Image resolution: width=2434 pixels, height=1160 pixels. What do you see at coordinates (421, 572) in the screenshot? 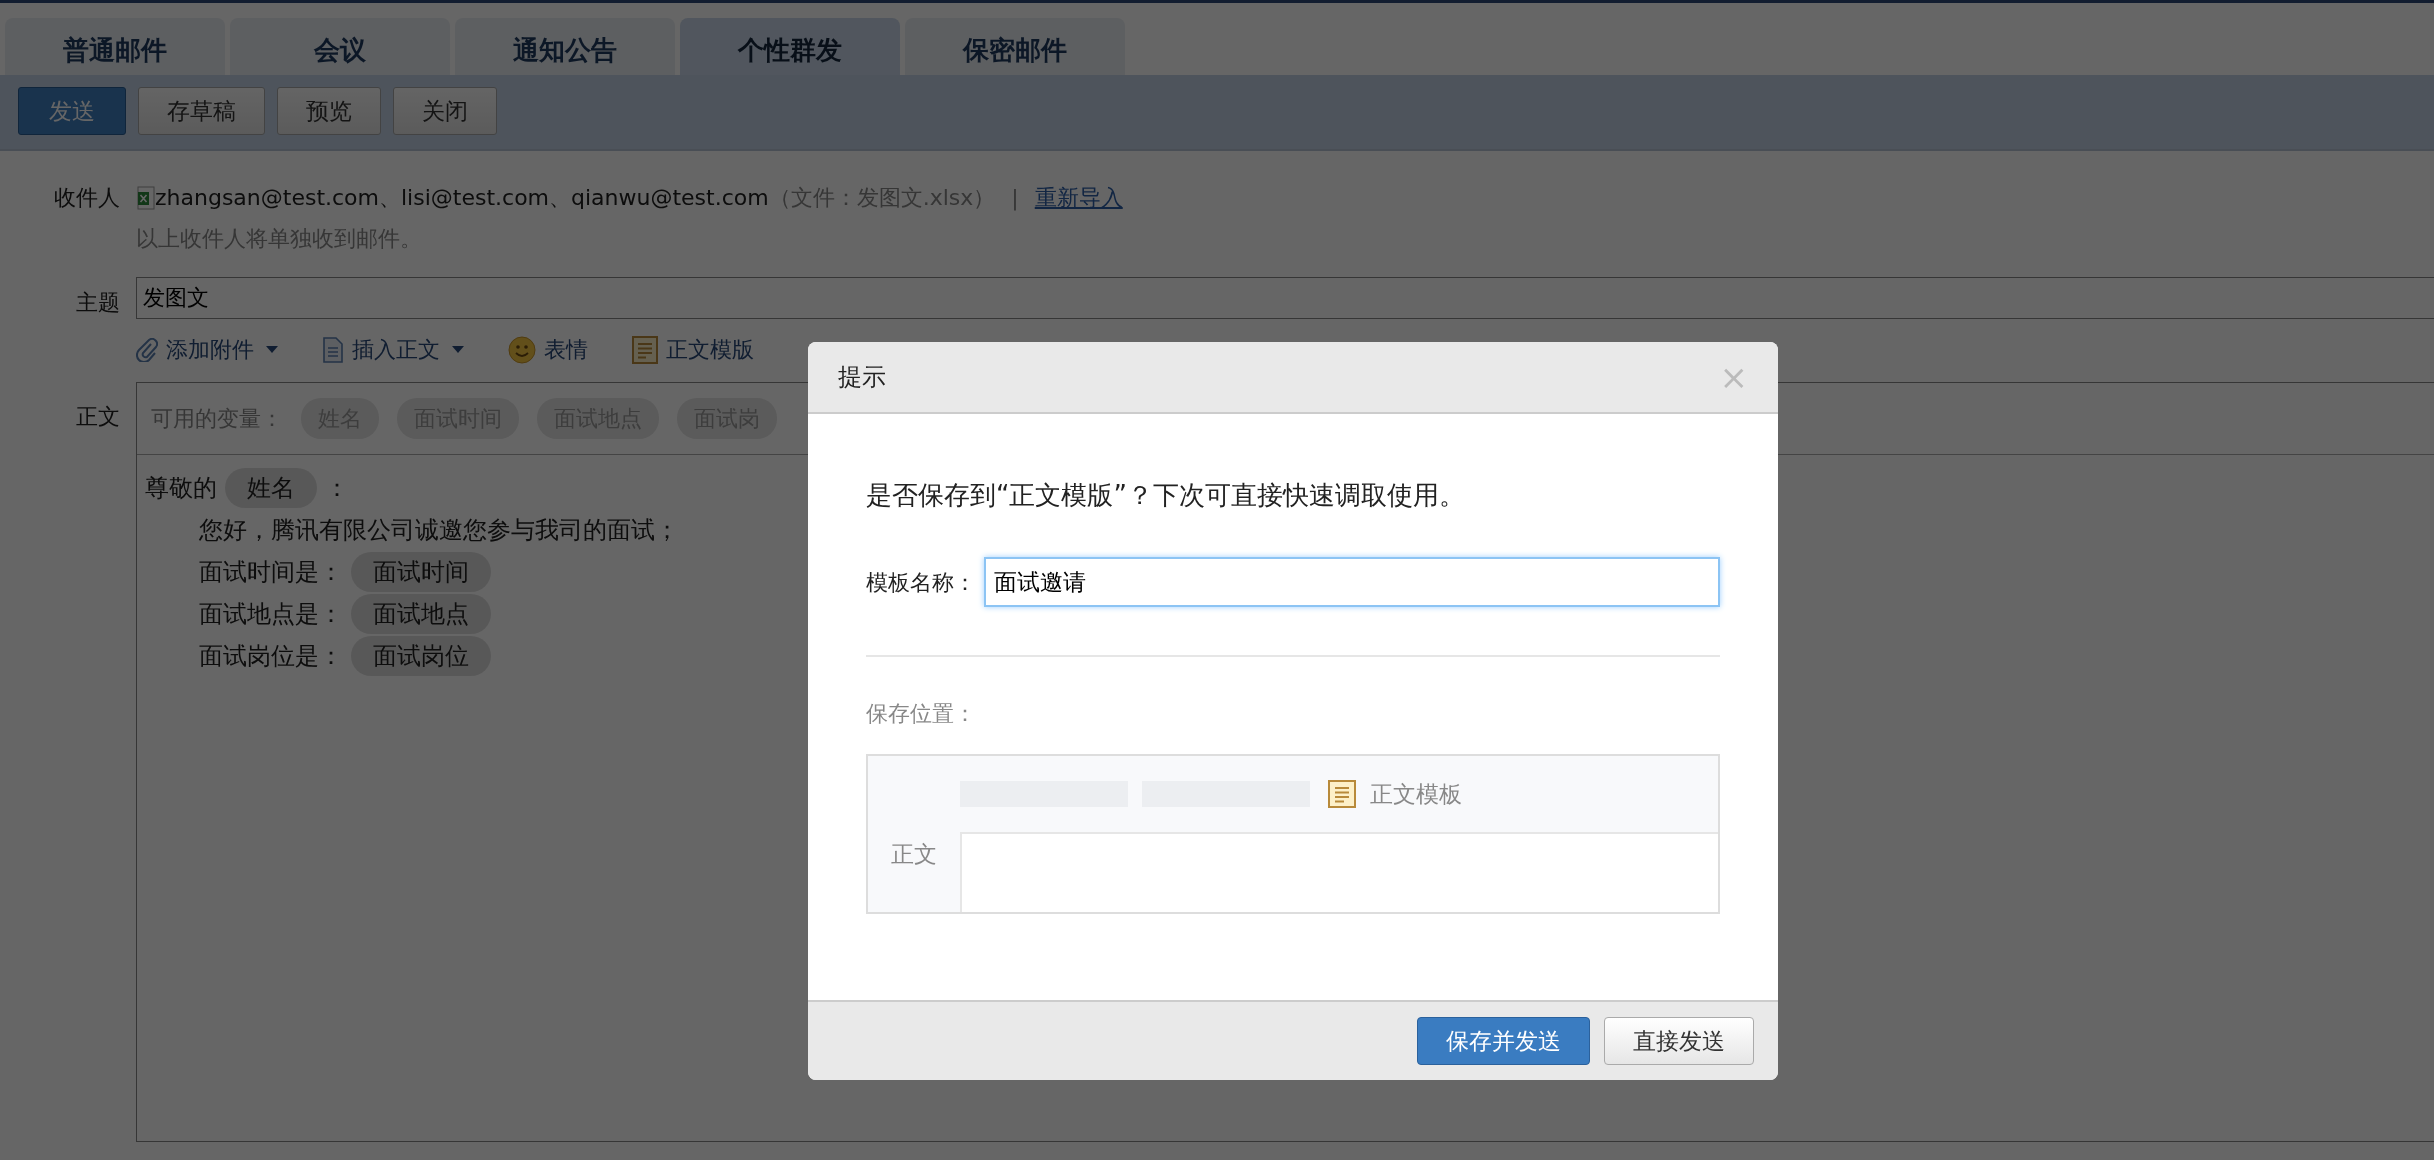
I see `variable-chip: 面试时间` at bounding box center [421, 572].